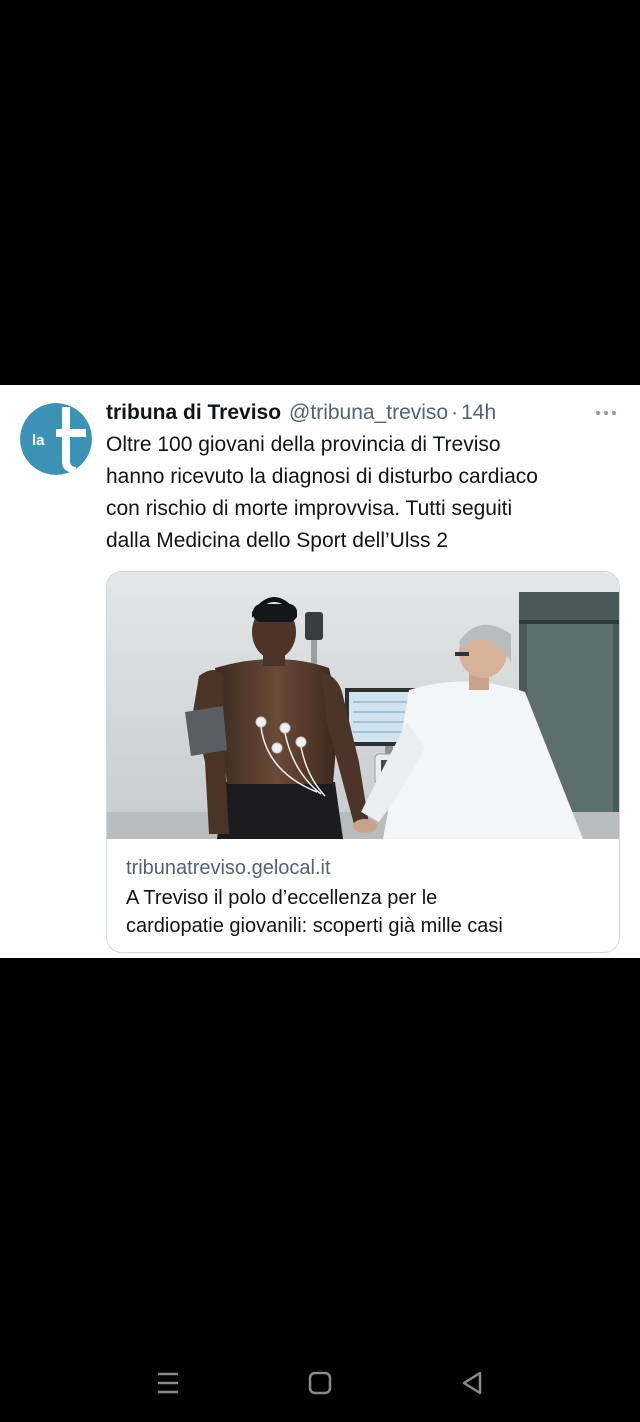 Image resolution: width=640 pixels, height=1422 pixels. I want to click on svg-text: la, so click(38, 440).